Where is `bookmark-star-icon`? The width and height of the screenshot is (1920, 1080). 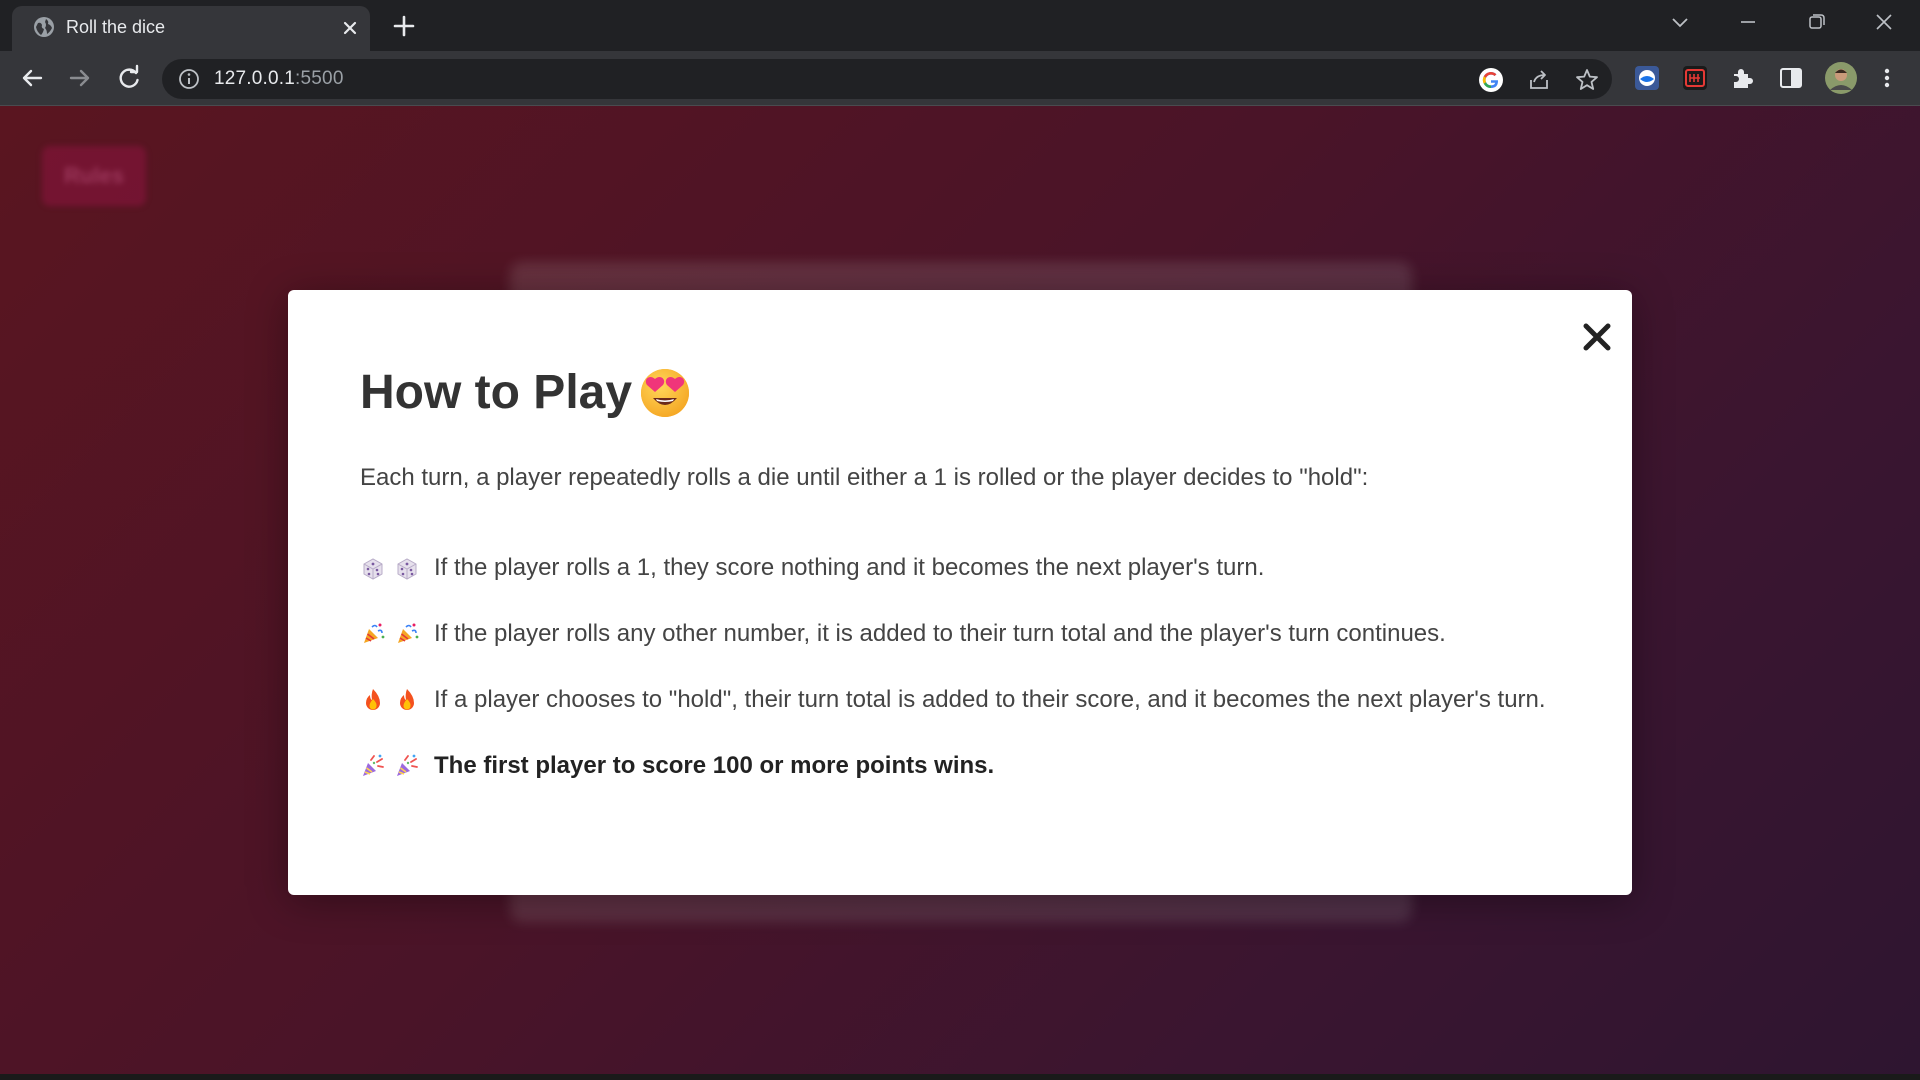 bookmark-star-icon is located at coordinates (1587, 80).